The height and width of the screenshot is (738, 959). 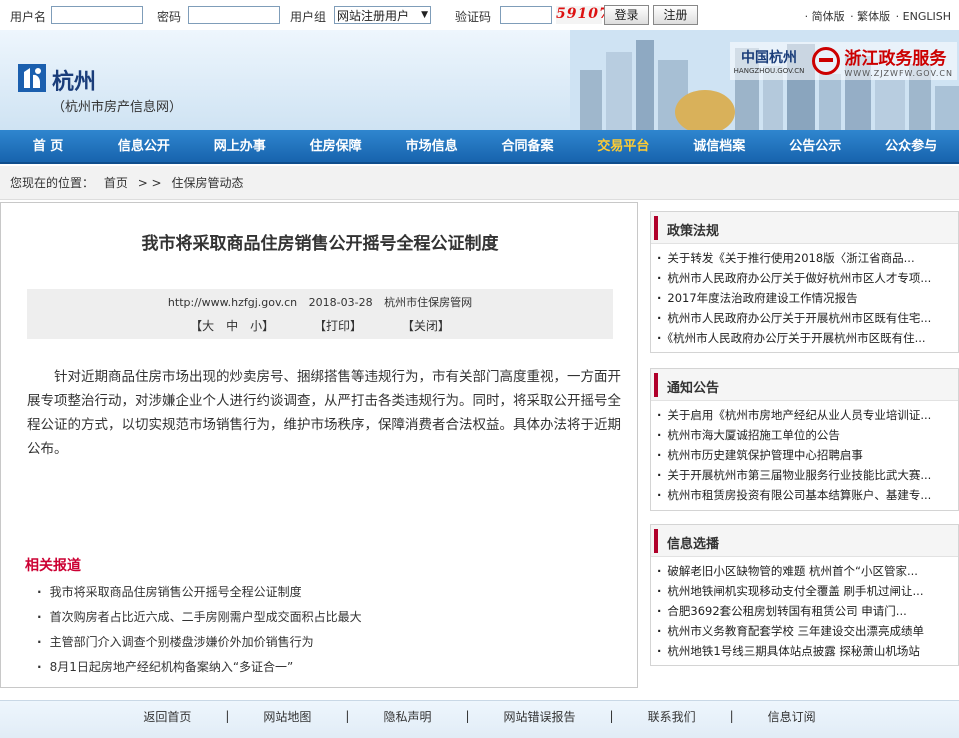 I want to click on password-label: 密码, so click(x=169, y=17).